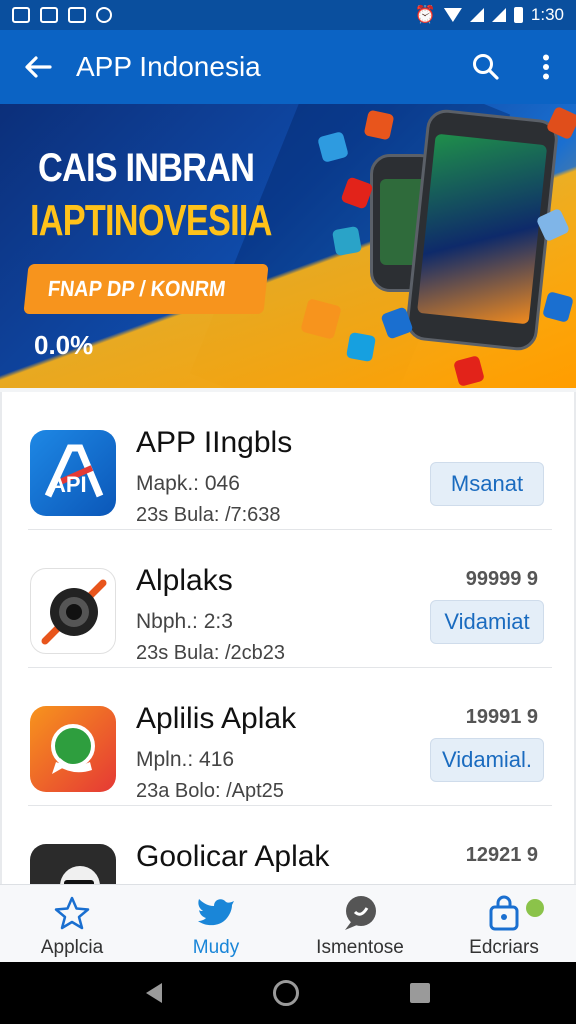  I want to click on more-vert-icon, so click(546, 67).